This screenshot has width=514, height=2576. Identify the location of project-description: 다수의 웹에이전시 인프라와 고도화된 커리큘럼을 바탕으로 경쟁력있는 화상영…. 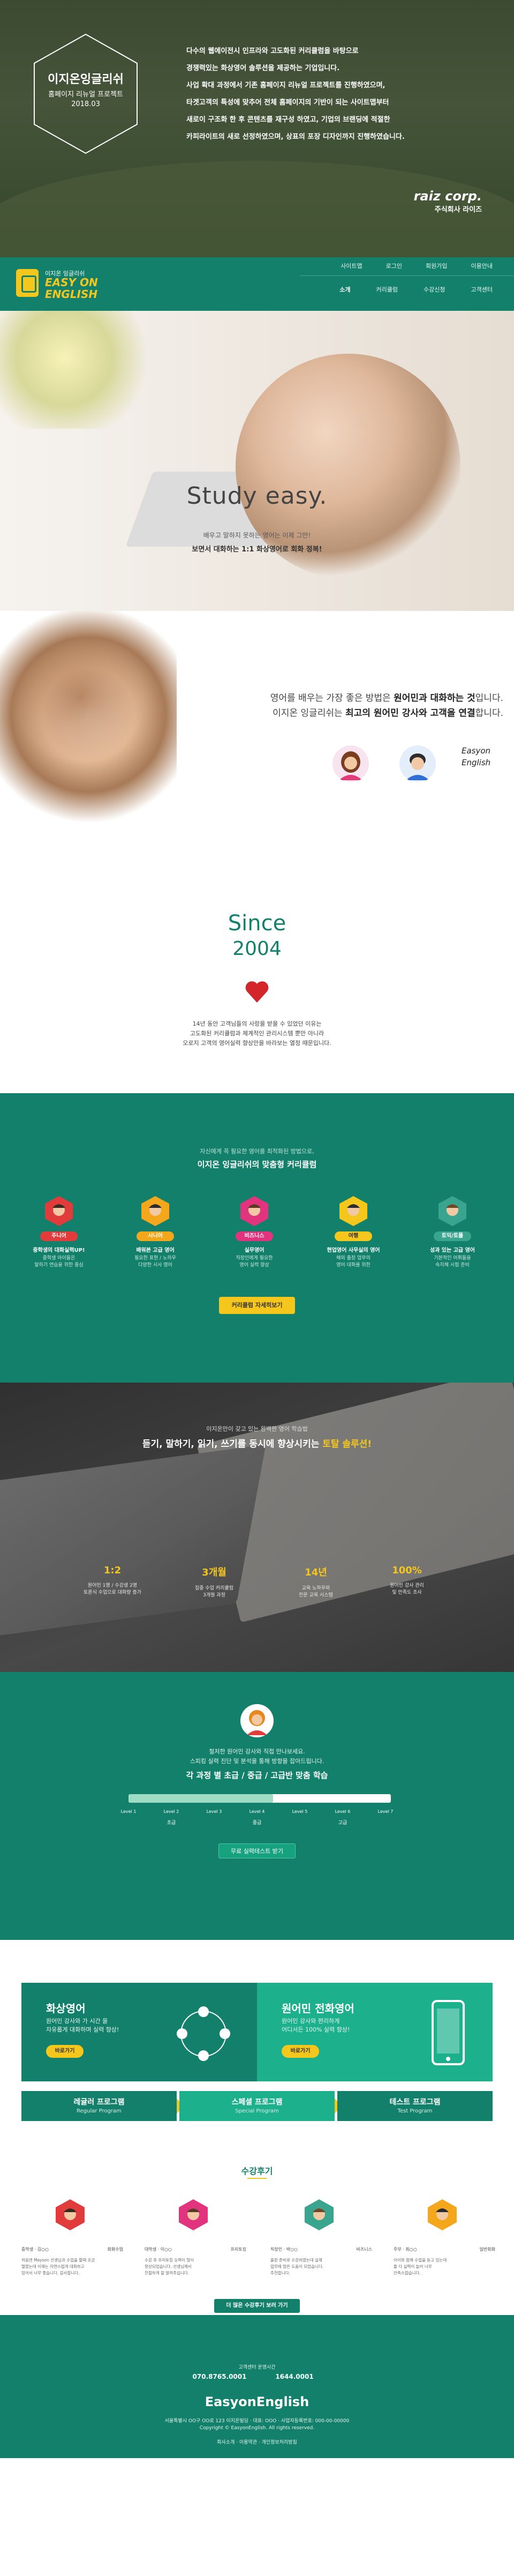
(295, 94).